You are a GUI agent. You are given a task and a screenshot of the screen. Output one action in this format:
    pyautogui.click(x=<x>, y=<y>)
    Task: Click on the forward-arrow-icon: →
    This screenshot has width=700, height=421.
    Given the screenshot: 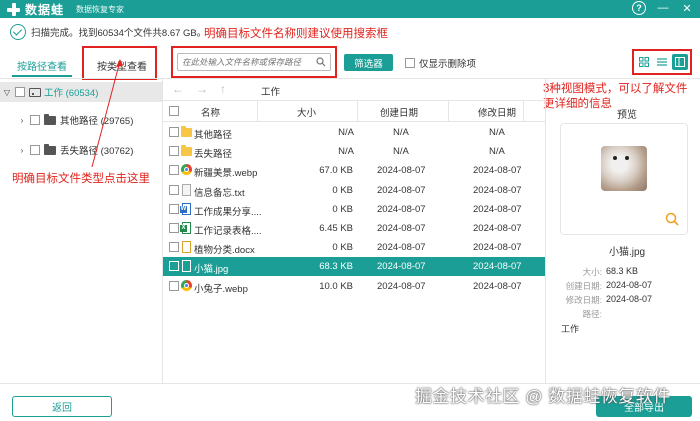 What is the action you would take?
    pyautogui.click(x=202, y=89)
    